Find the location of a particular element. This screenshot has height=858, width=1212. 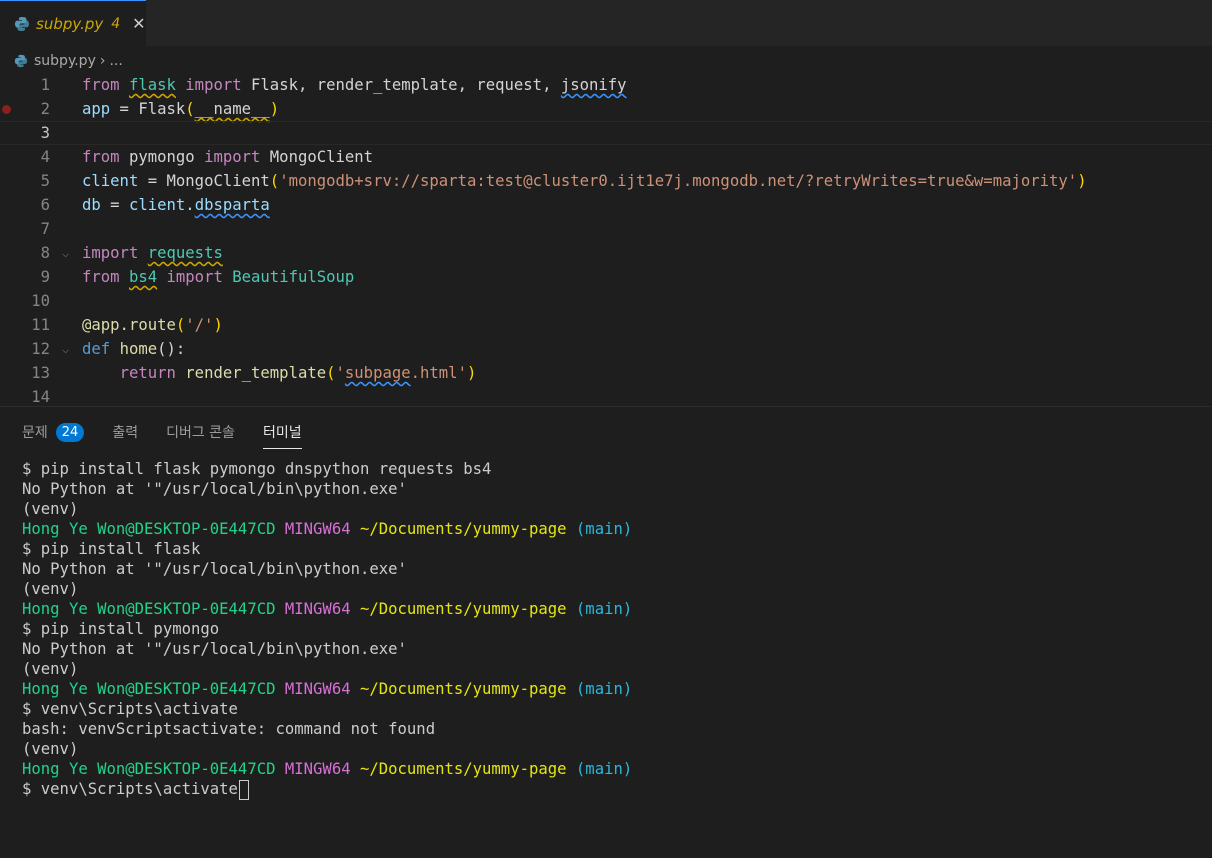

code-text: from bs4 import BeautifulSoup is located at coordinates (218, 277).